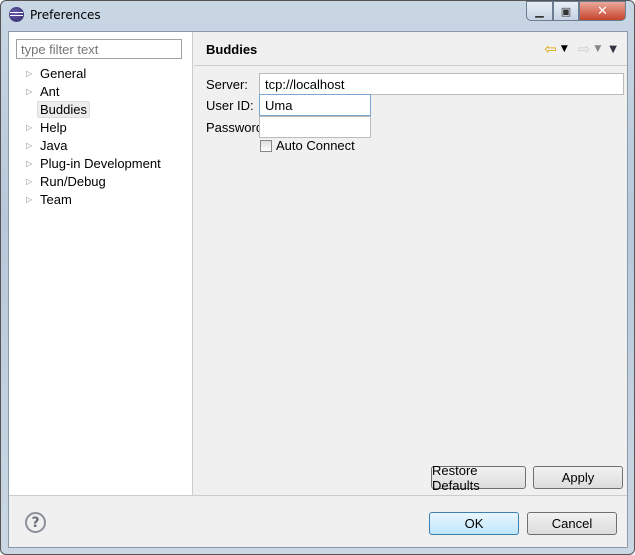 The width and height of the screenshot is (635, 555). Describe the element at coordinates (602, 11) in the screenshot. I see `close-button: ✕` at that location.